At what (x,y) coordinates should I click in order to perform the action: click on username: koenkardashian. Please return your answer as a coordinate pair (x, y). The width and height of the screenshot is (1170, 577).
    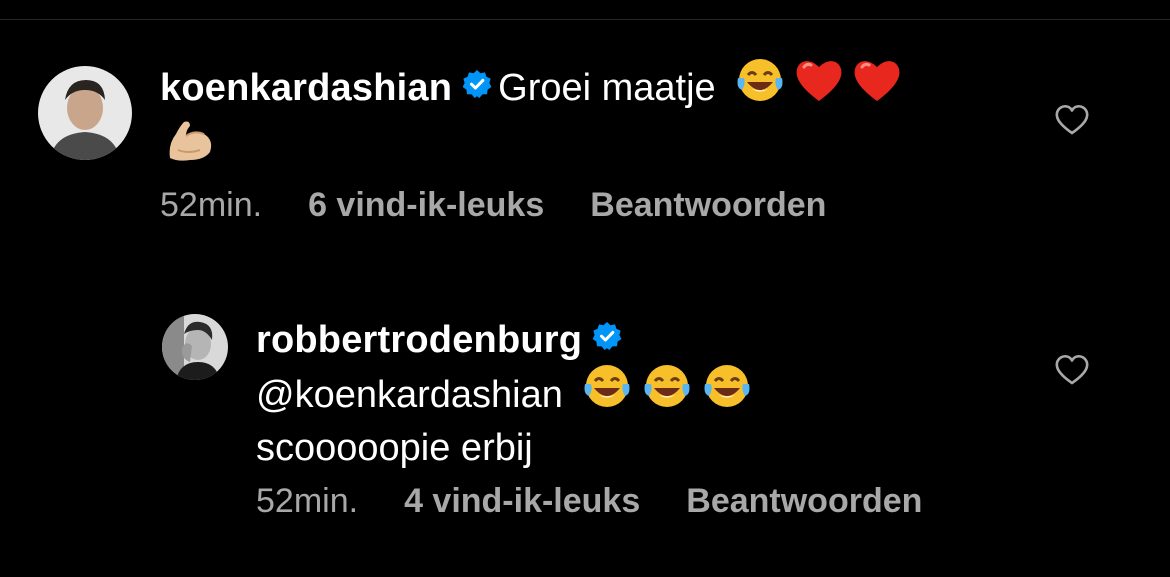
    Looking at the image, I should click on (306, 88).